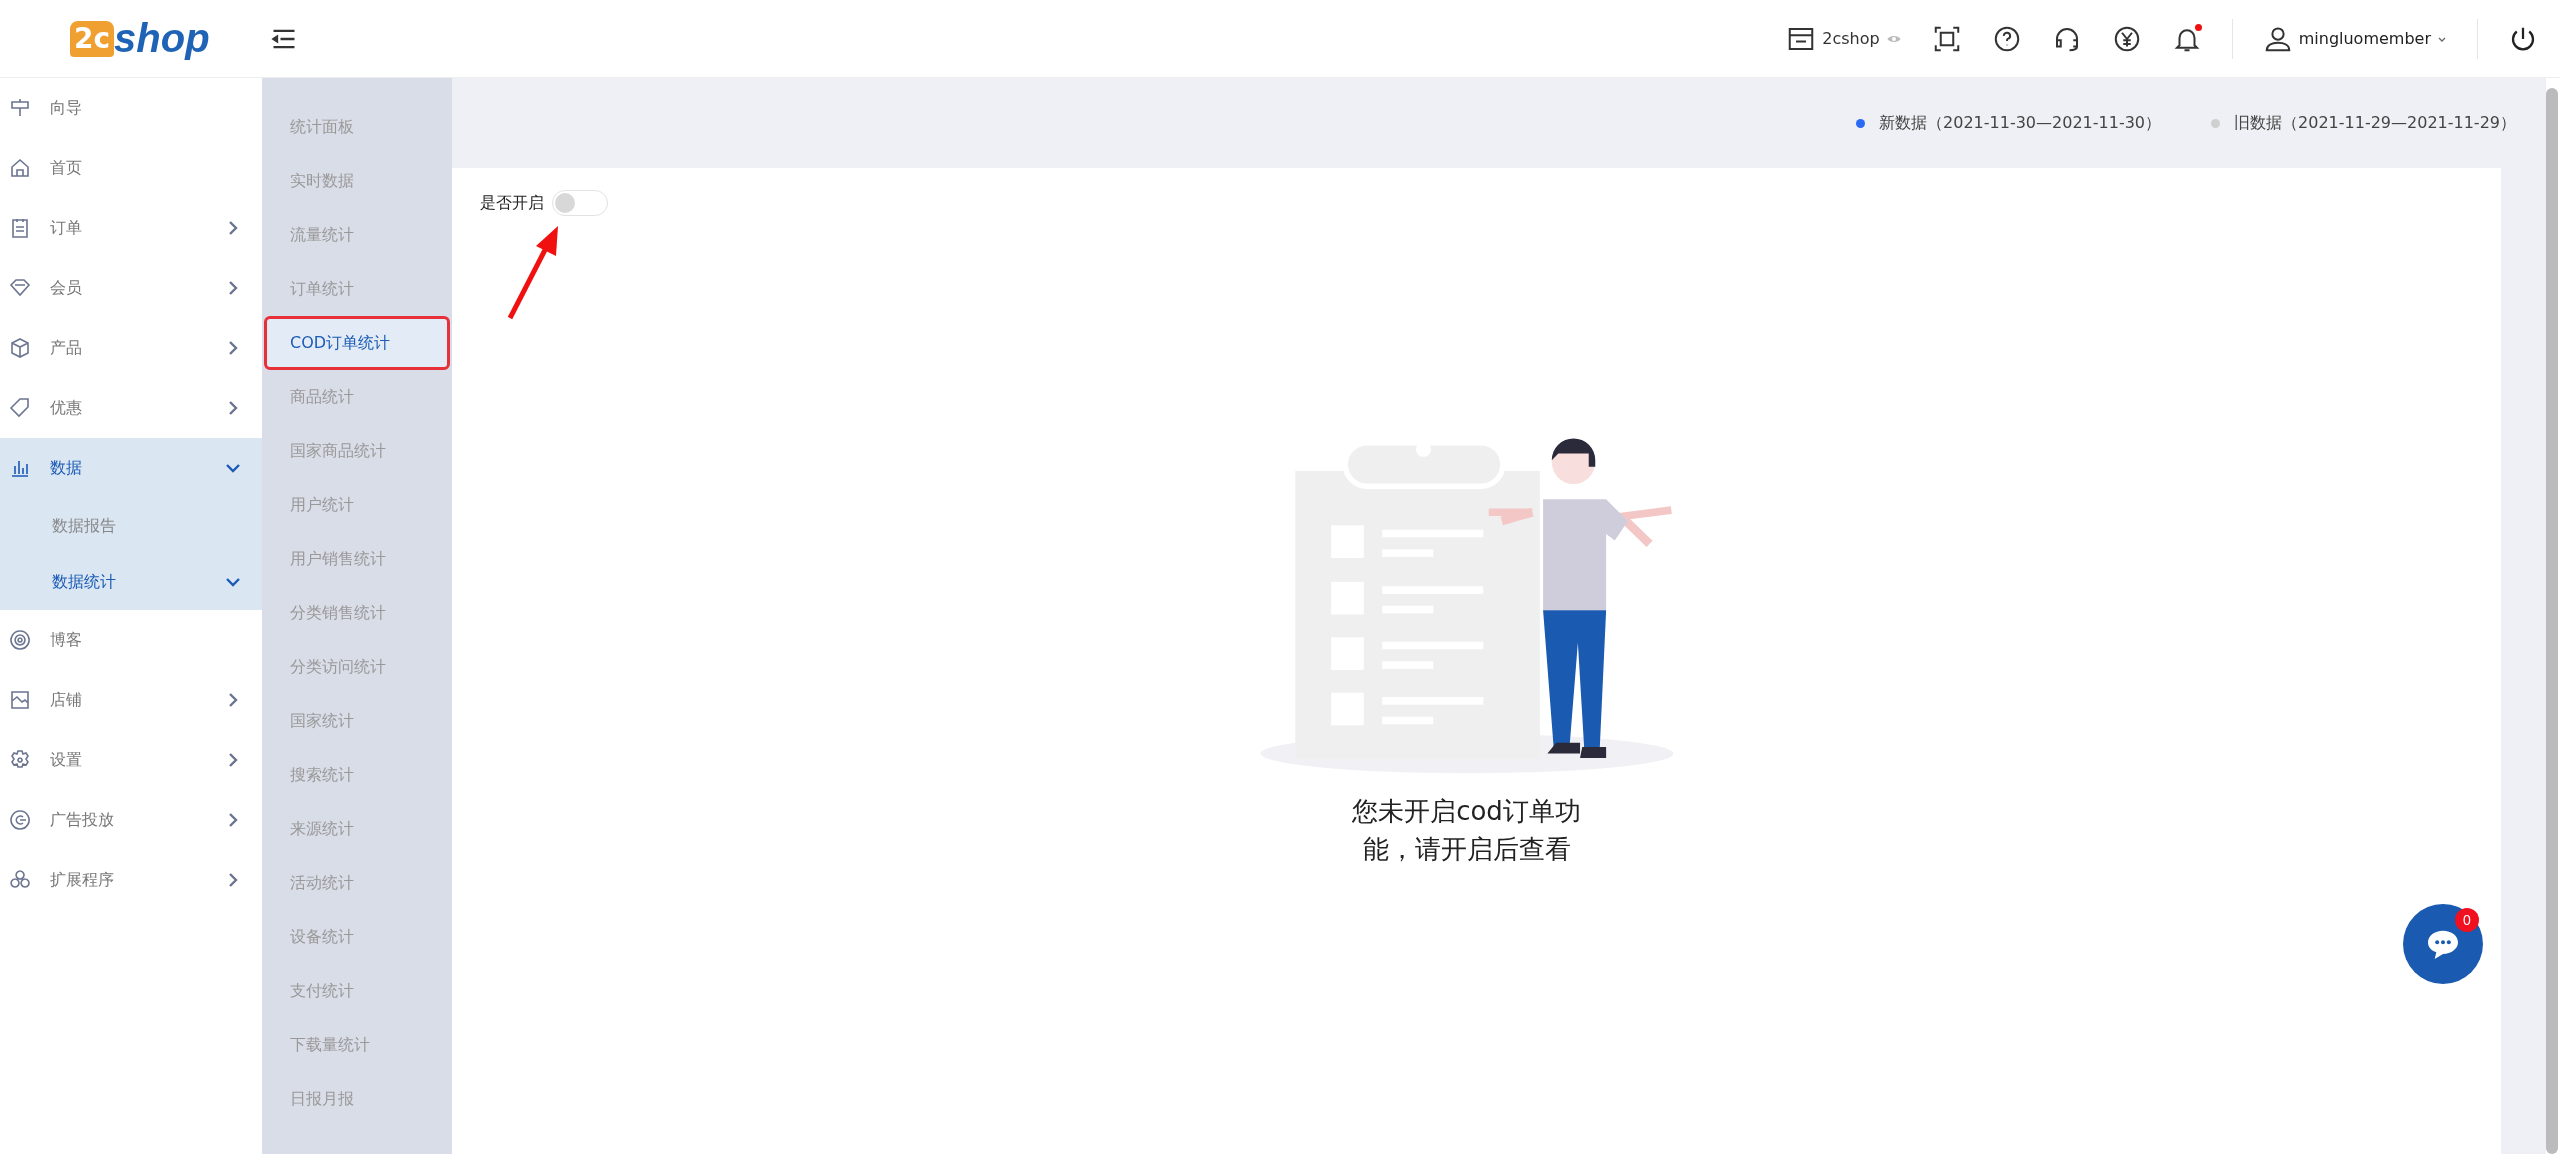  Describe the element at coordinates (357, 397) in the screenshot. I see `submenu-item: 商品统计` at that location.